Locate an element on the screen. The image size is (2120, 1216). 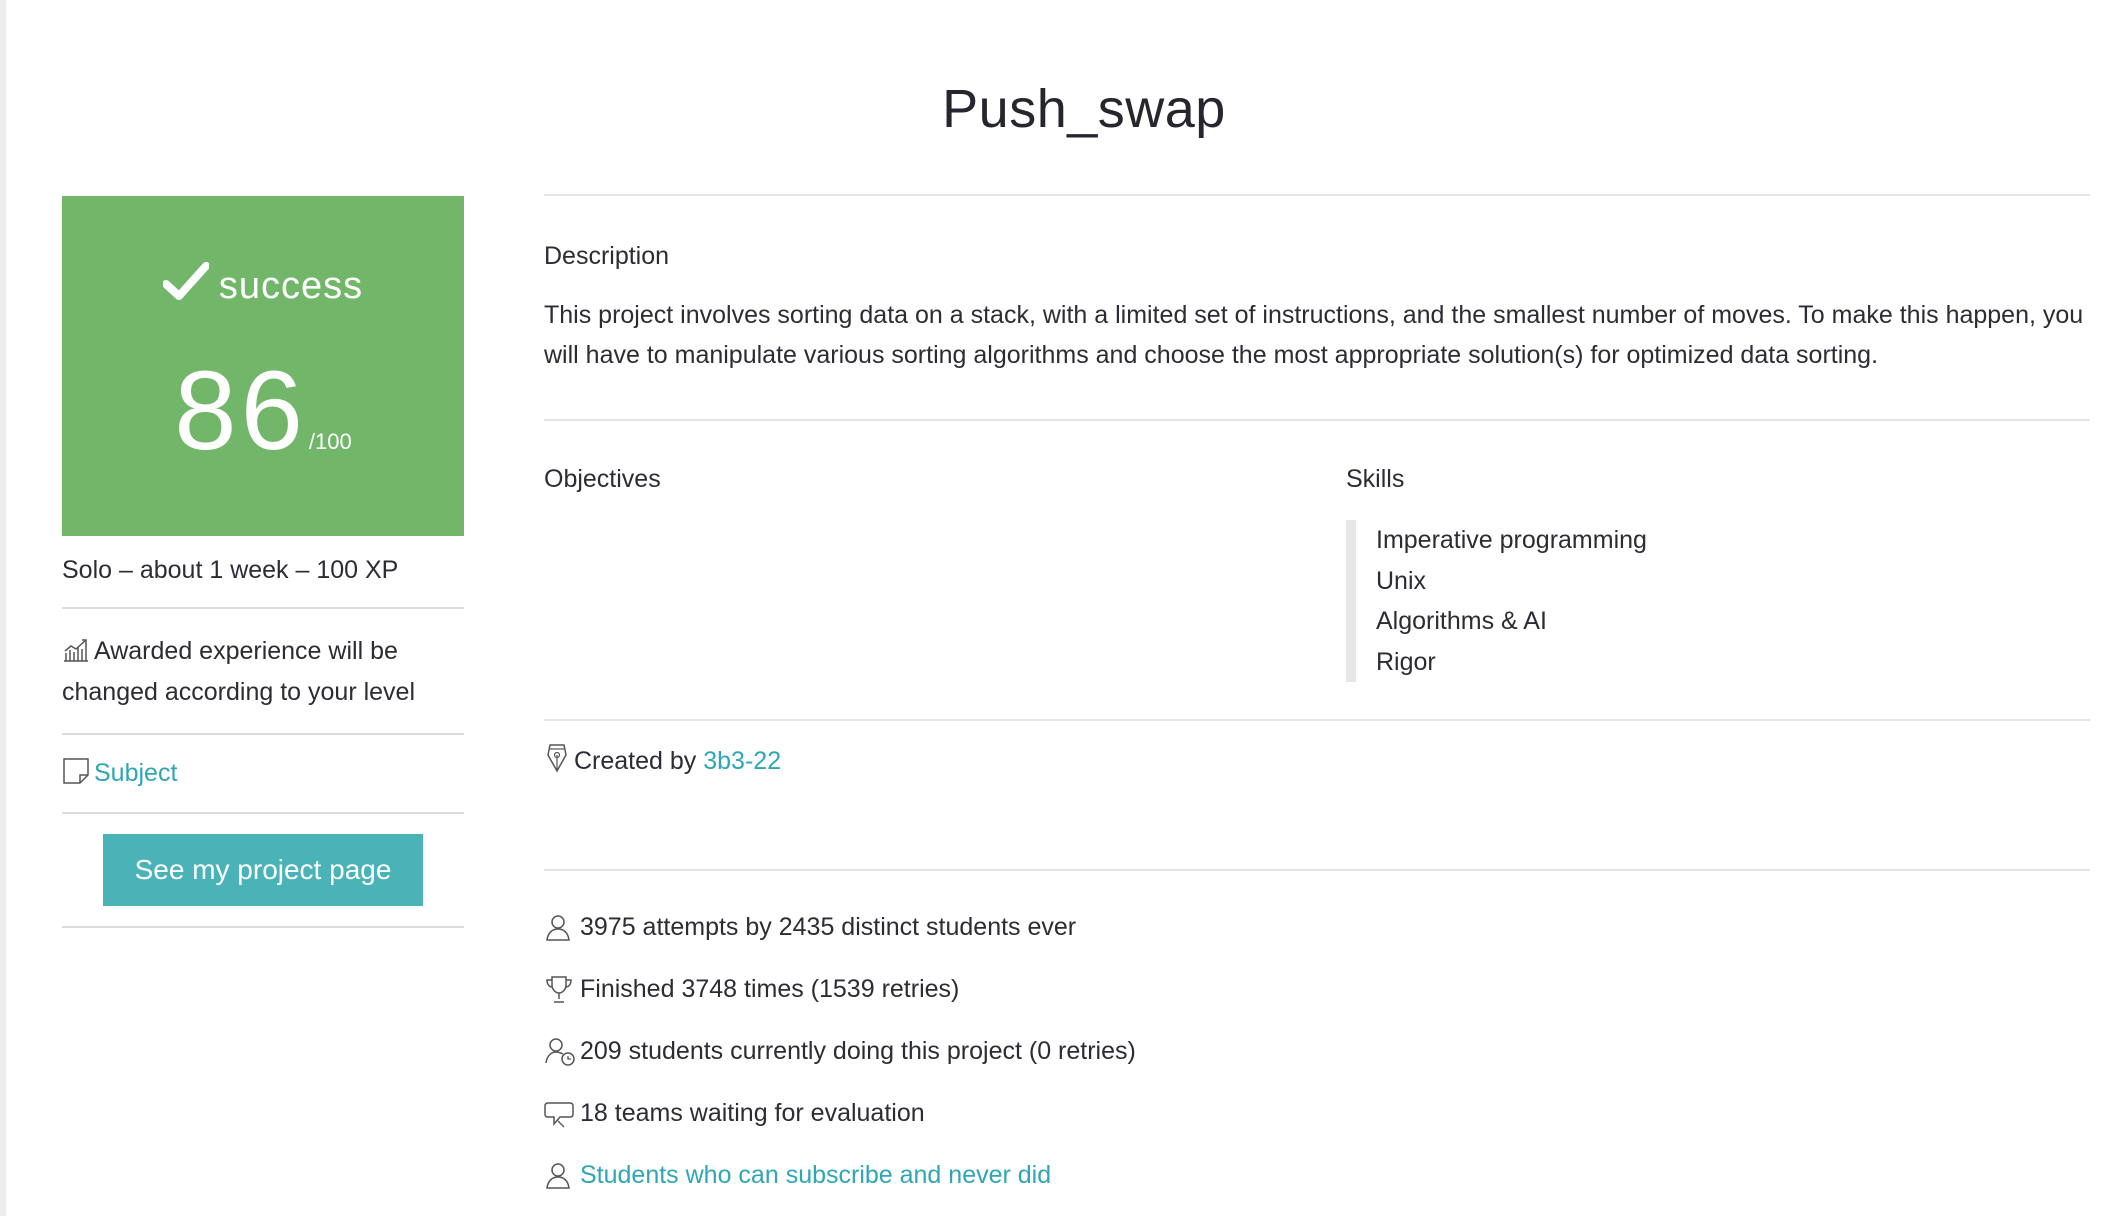
page-title: Push_swap is located at coordinates (1084, 109).